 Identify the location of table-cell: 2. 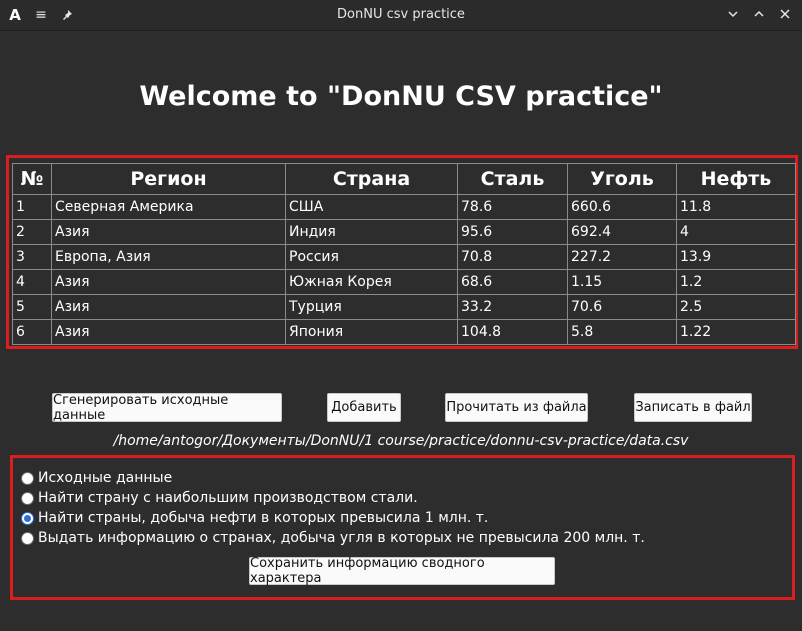
(32, 232).